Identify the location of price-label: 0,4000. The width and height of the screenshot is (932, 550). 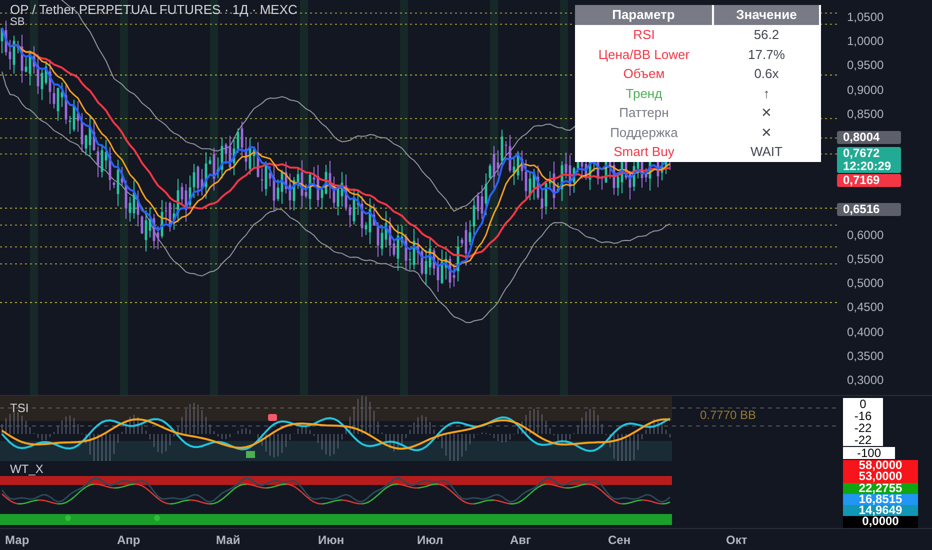
(865, 331).